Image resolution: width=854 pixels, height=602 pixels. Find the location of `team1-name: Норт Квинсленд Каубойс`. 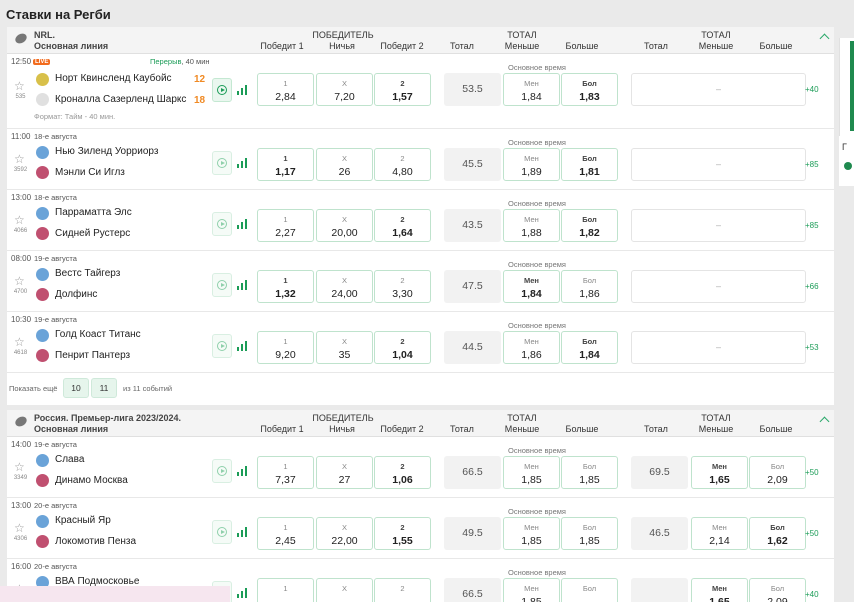

team1-name: Норт Квинсленд Каубойс is located at coordinates (113, 78).